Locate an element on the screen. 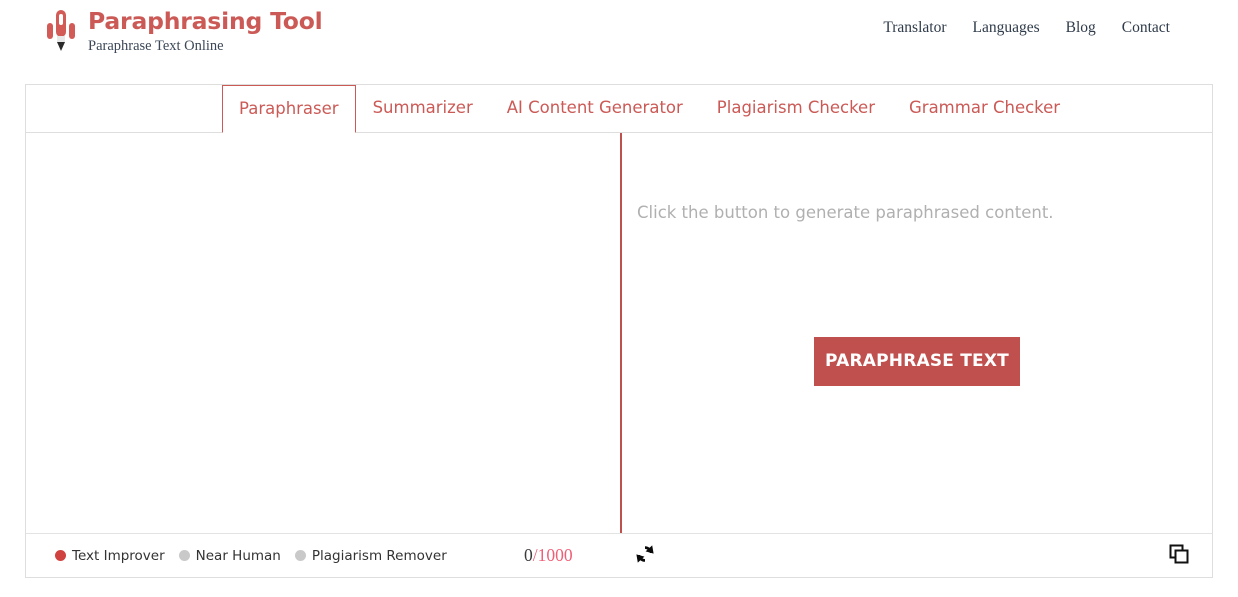 This screenshot has height=597, width=1238. mode-option-near-human-label: Near Human is located at coordinates (238, 555).